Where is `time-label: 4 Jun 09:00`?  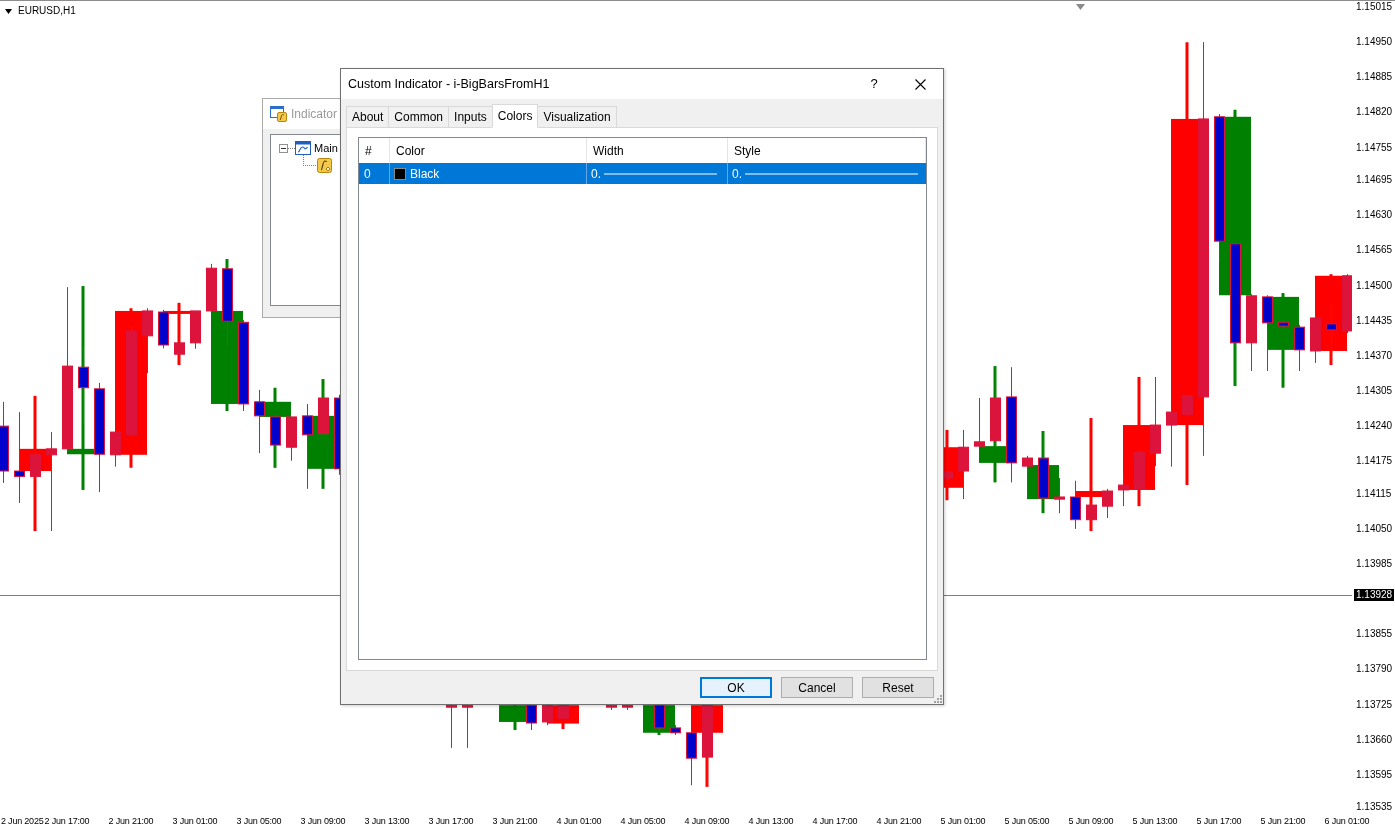 time-label: 4 Jun 09:00 is located at coordinates (707, 821).